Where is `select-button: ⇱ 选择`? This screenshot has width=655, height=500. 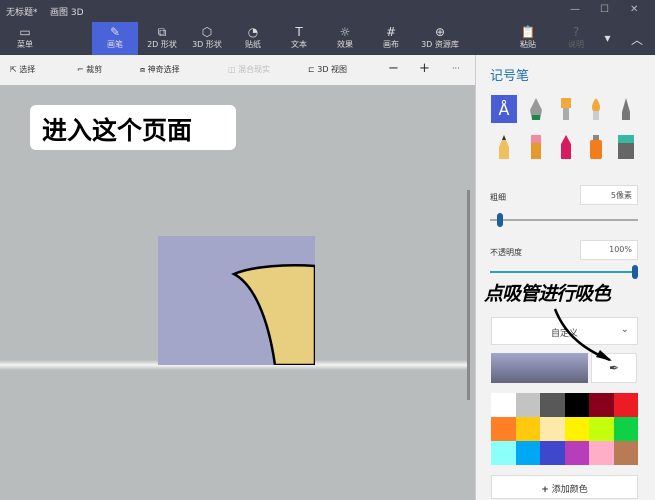 select-button: ⇱ 选择 is located at coordinates (22, 69).